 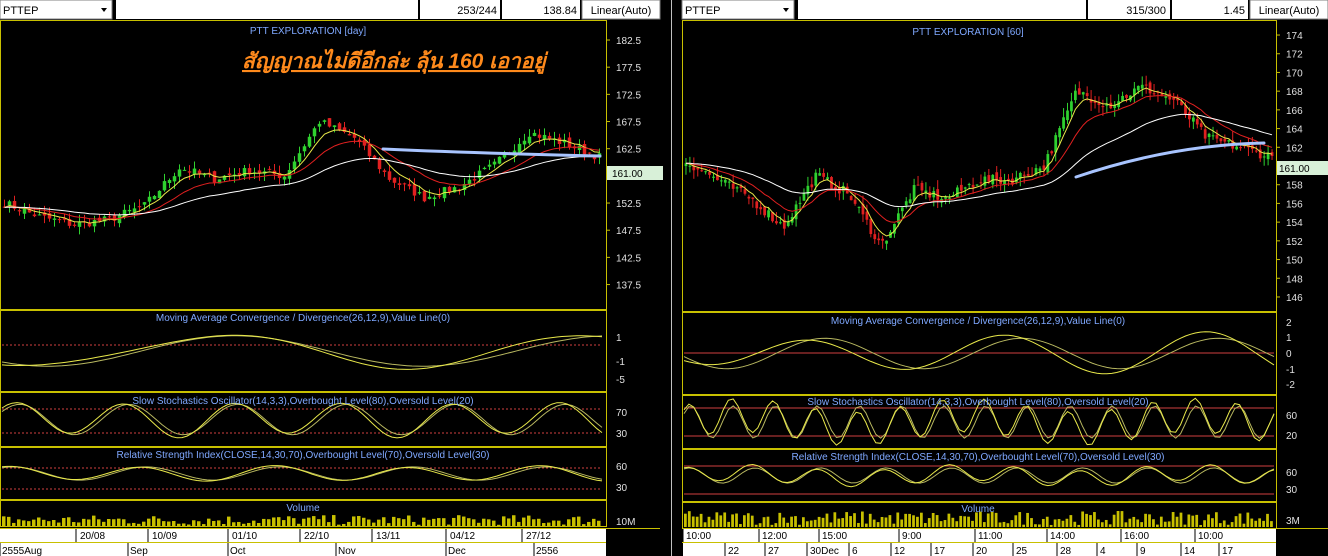 I want to click on day-label: 30Dec, so click(x=824, y=551).